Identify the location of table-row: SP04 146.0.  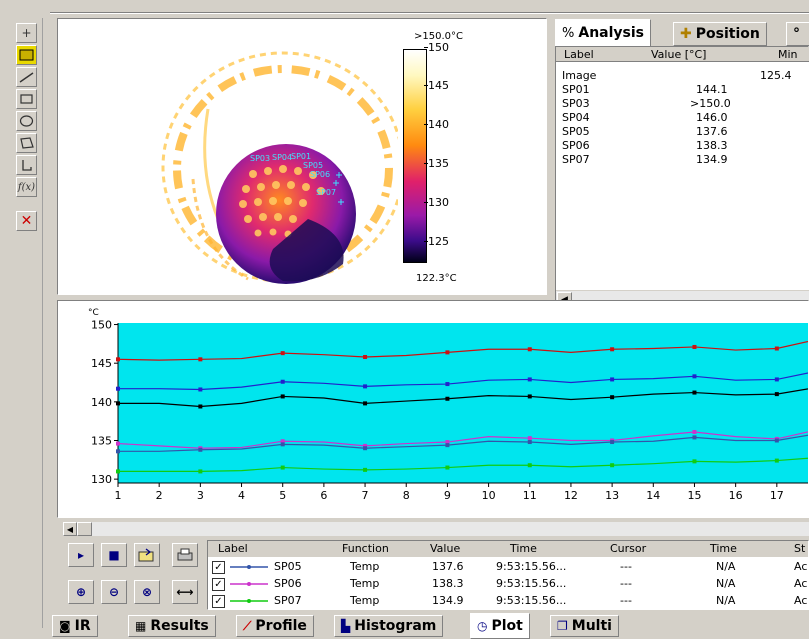
(682, 118).